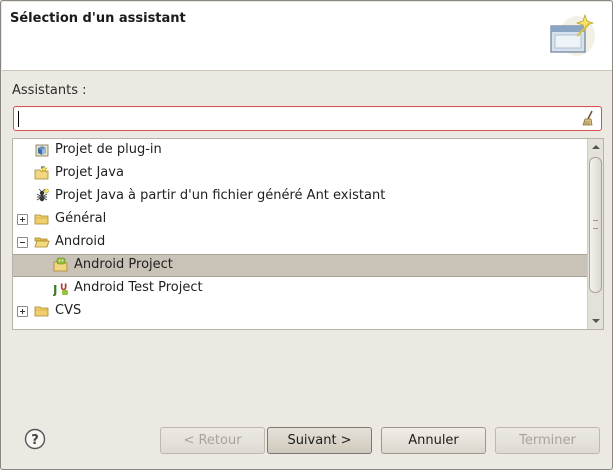  I want to click on tree-item-label: Général, so click(81, 218).